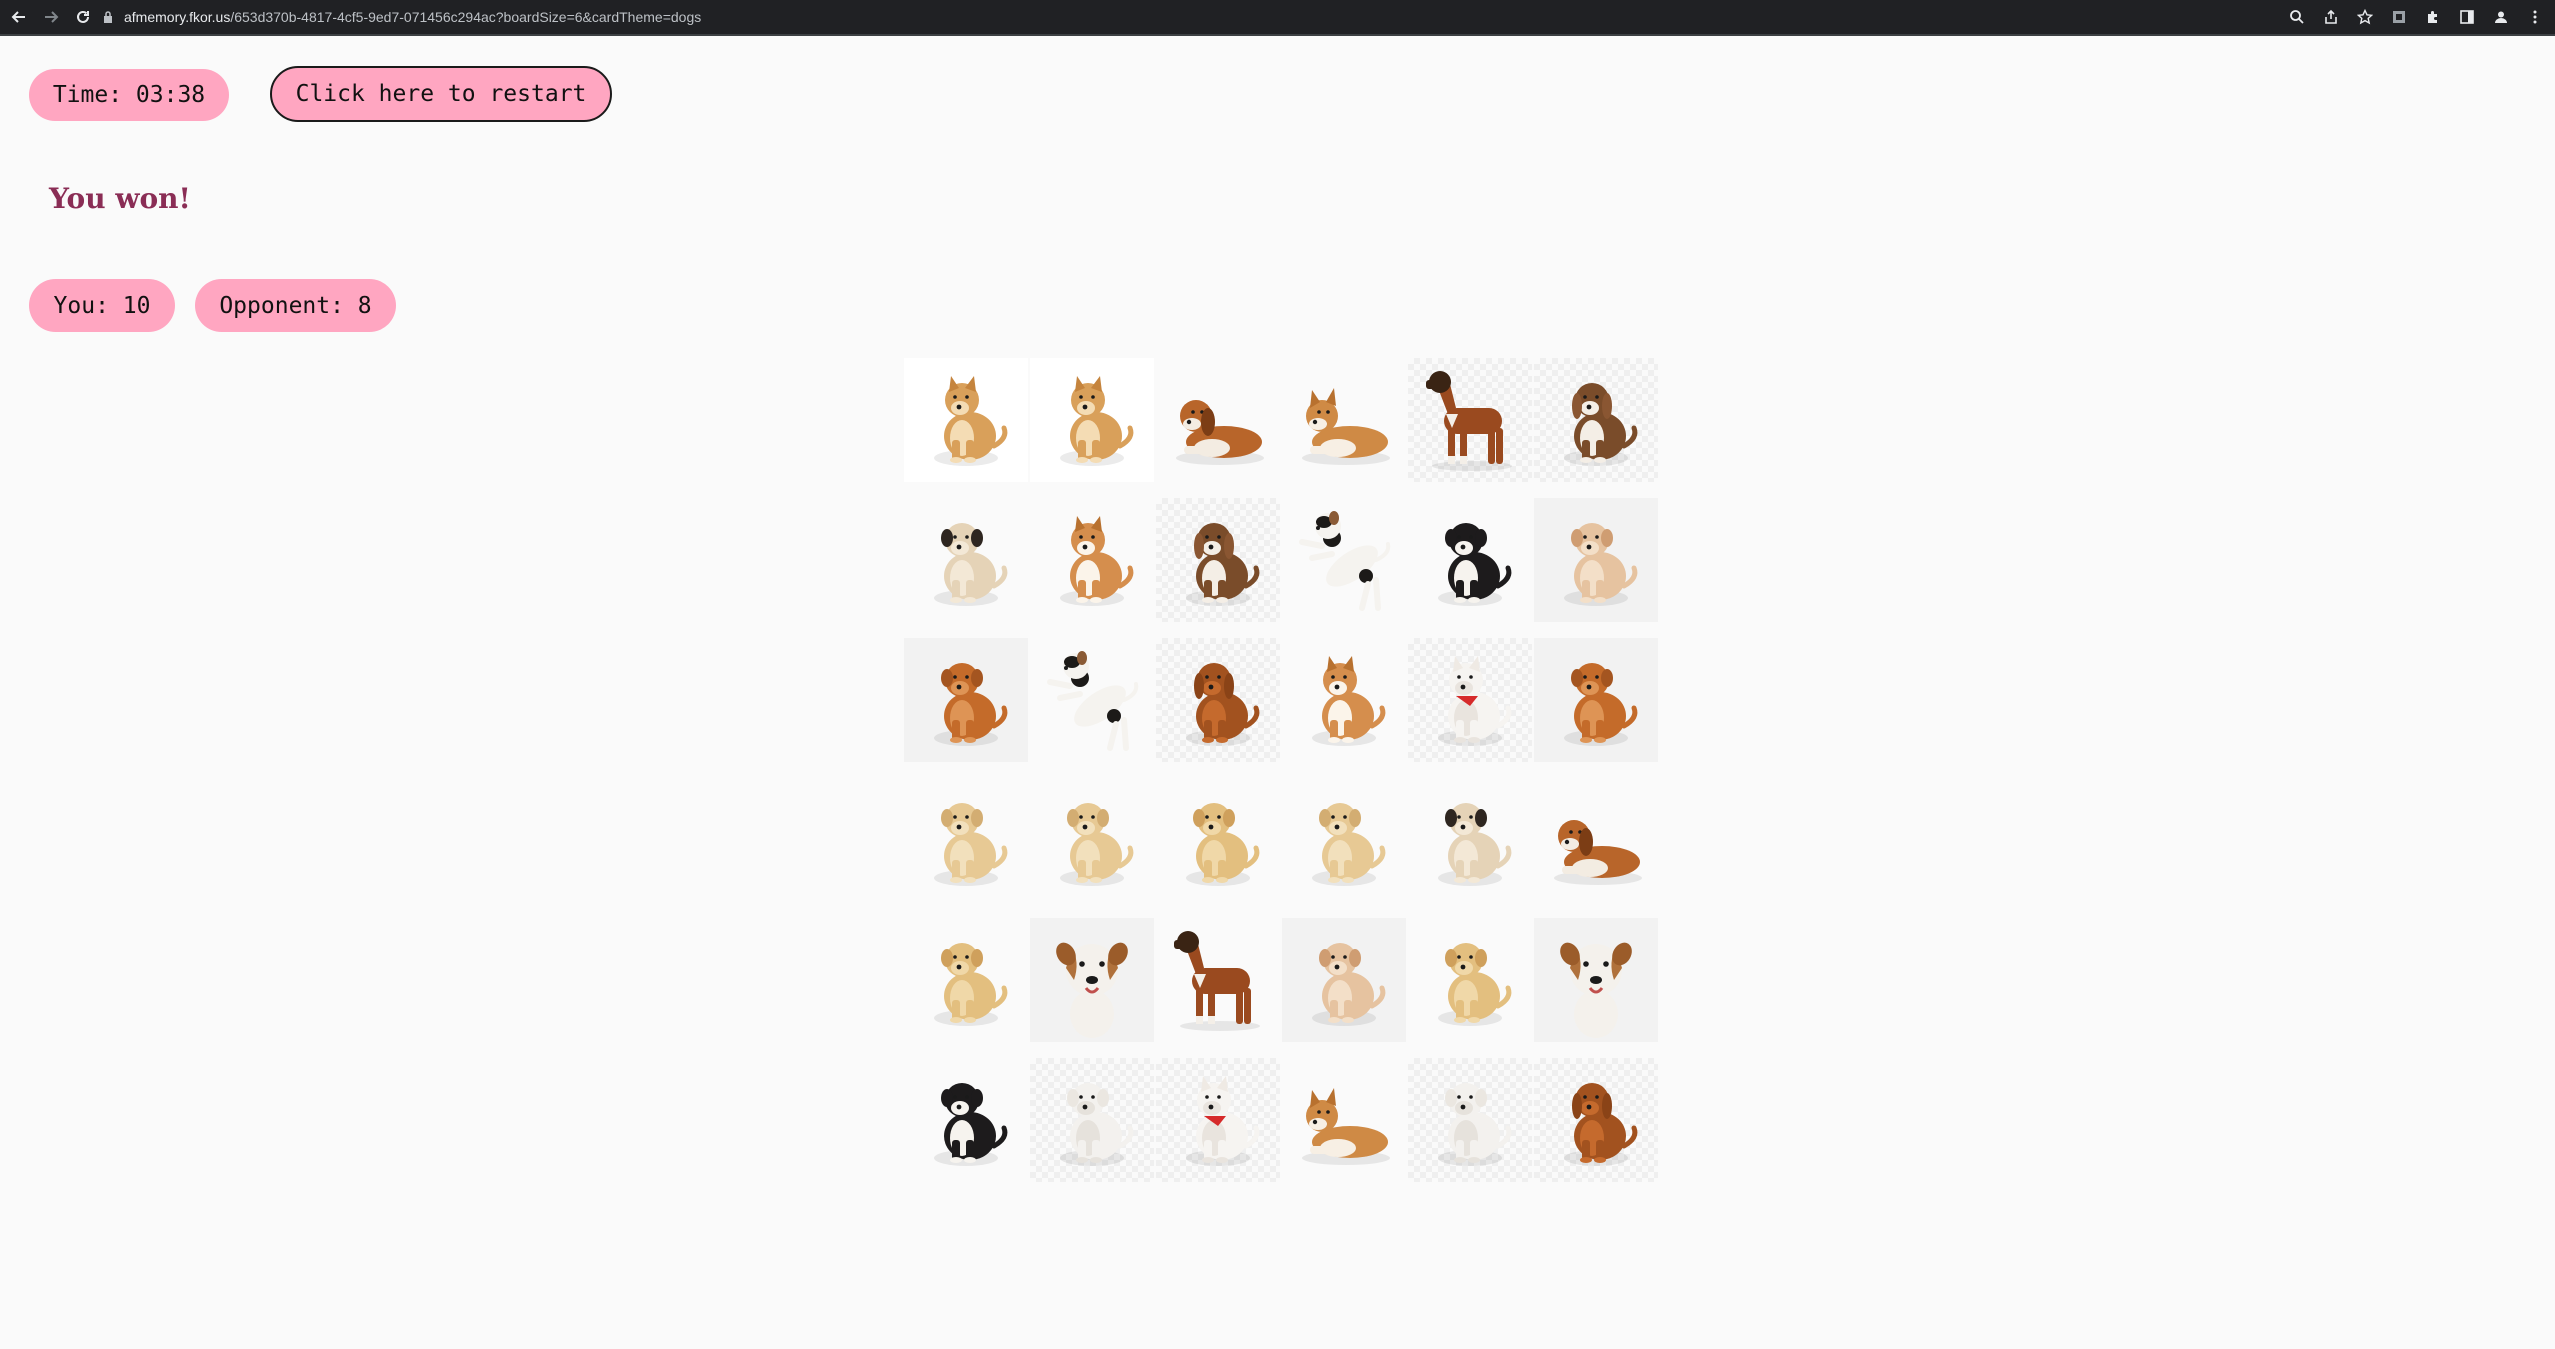 The height and width of the screenshot is (1349, 2555). Describe the element at coordinates (295, 305) in the screenshot. I see `score-opponent: Opponent: 8` at that location.